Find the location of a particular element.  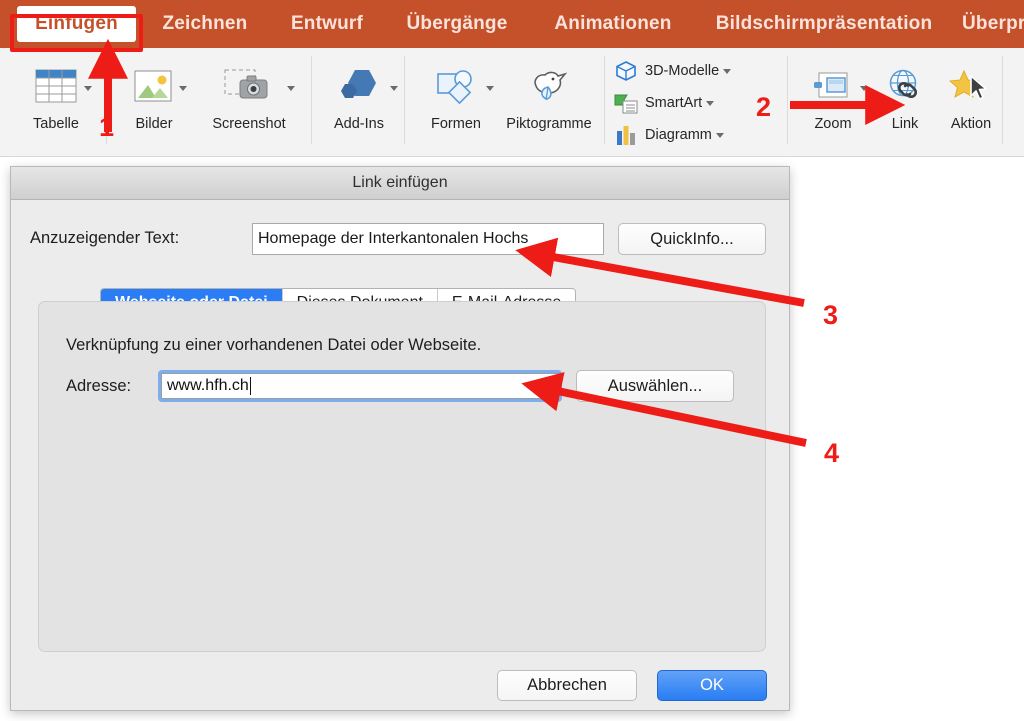

text-cursor is located at coordinates (250, 386).